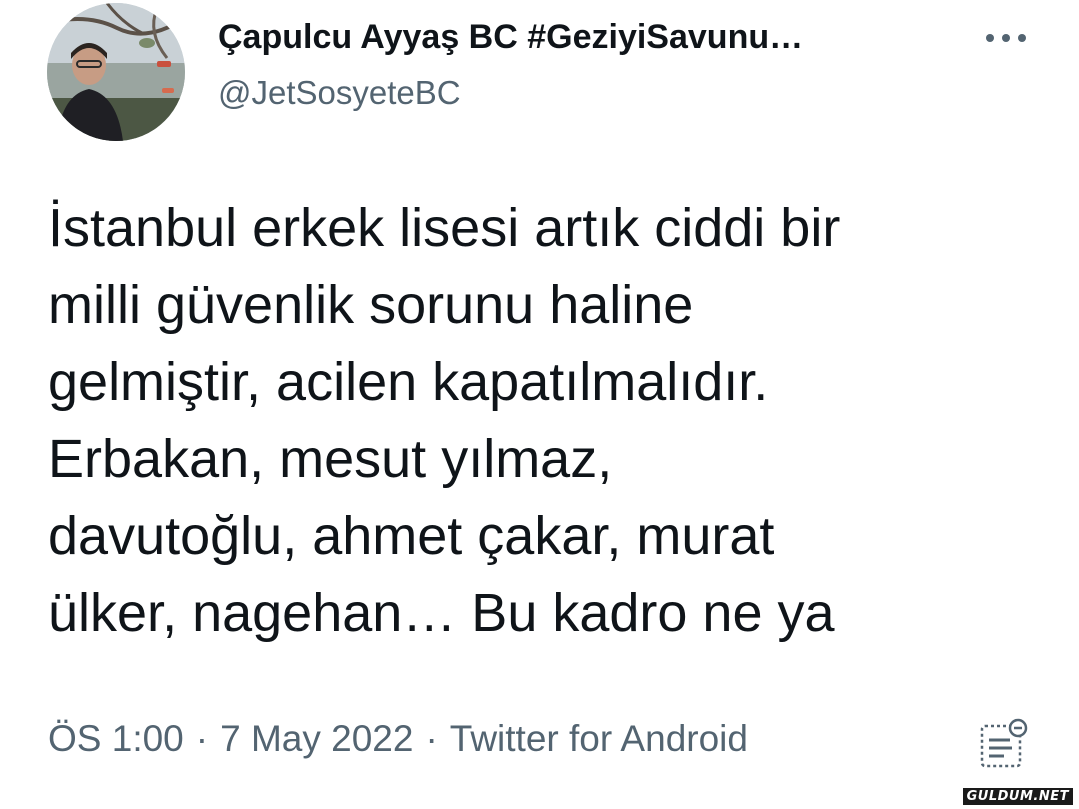  I want to click on tweet-line: milli güvenlik sorunu haline, so click(371, 305).